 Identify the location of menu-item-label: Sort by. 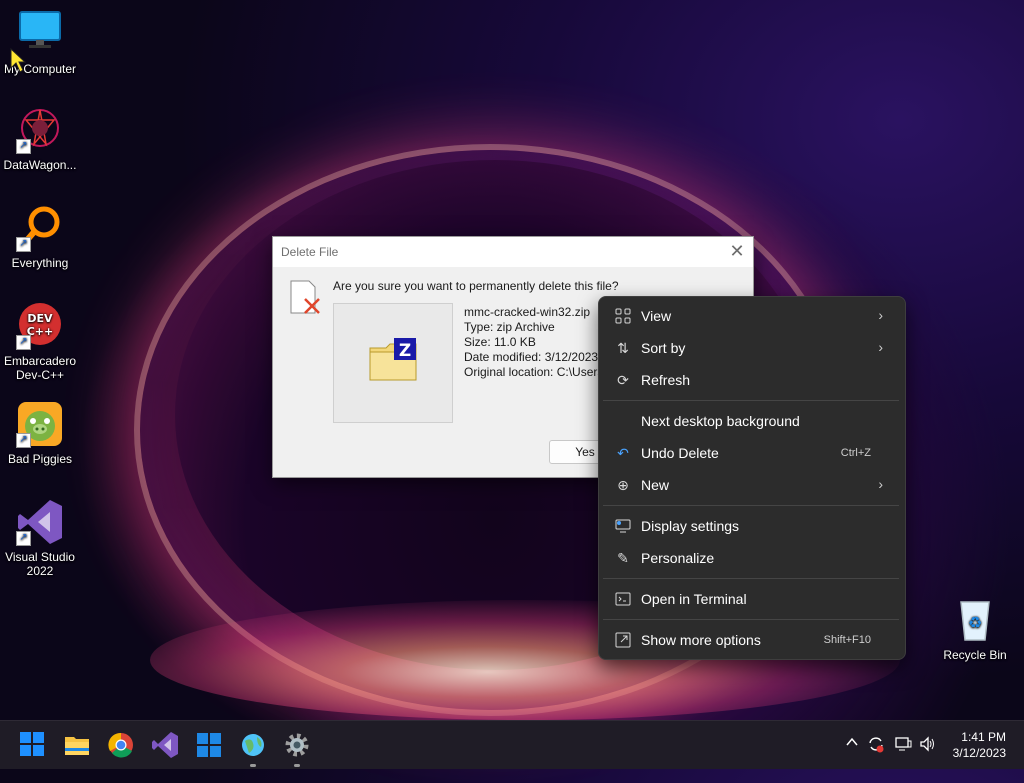
(663, 348).